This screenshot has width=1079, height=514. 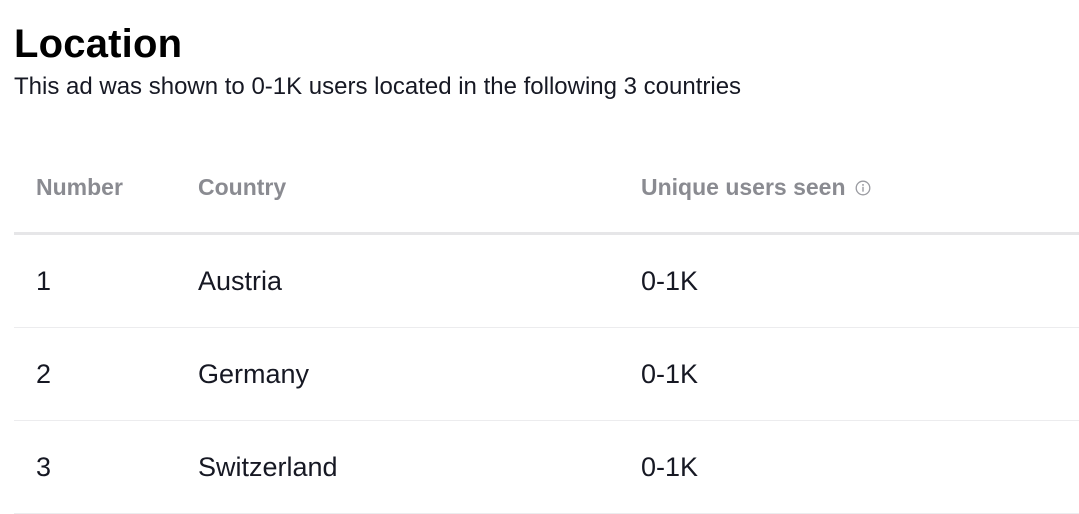 What do you see at coordinates (268, 466) in the screenshot?
I see `row-country: Switzerland` at bounding box center [268, 466].